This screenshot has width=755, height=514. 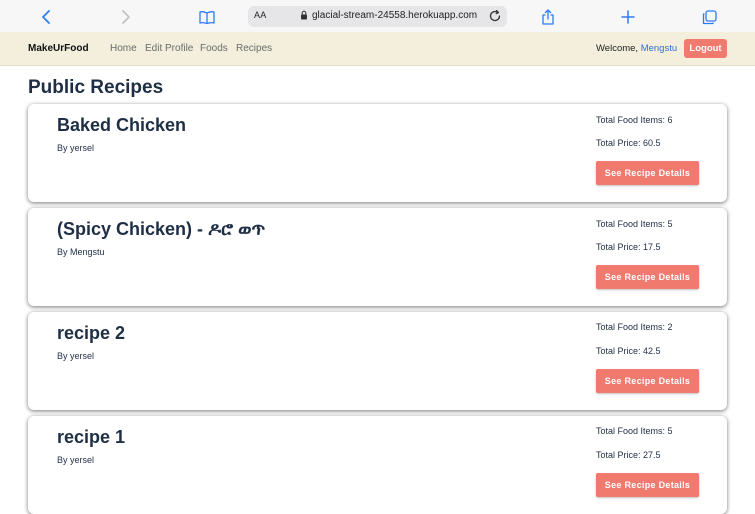 What do you see at coordinates (214, 48) in the screenshot?
I see `nav-link-foods: Foods` at bounding box center [214, 48].